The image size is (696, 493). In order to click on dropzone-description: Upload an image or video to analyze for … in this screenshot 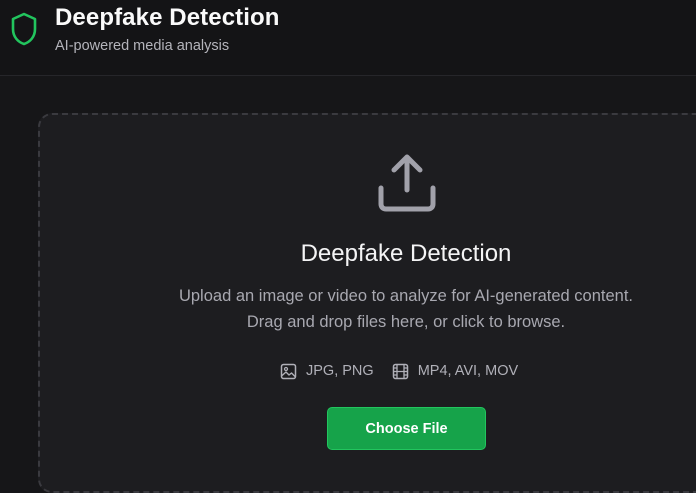, I will do `click(406, 309)`.